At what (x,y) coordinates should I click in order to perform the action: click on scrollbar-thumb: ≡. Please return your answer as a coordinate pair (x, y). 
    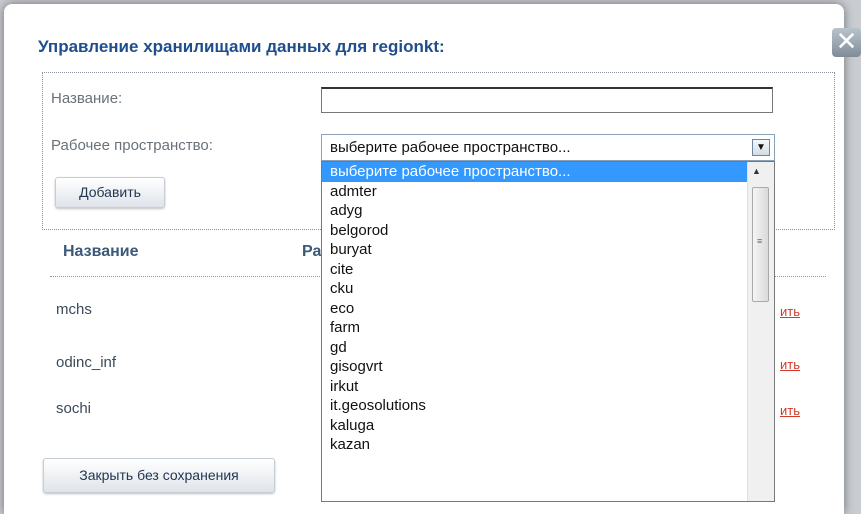
    Looking at the image, I should click on (760, 244).